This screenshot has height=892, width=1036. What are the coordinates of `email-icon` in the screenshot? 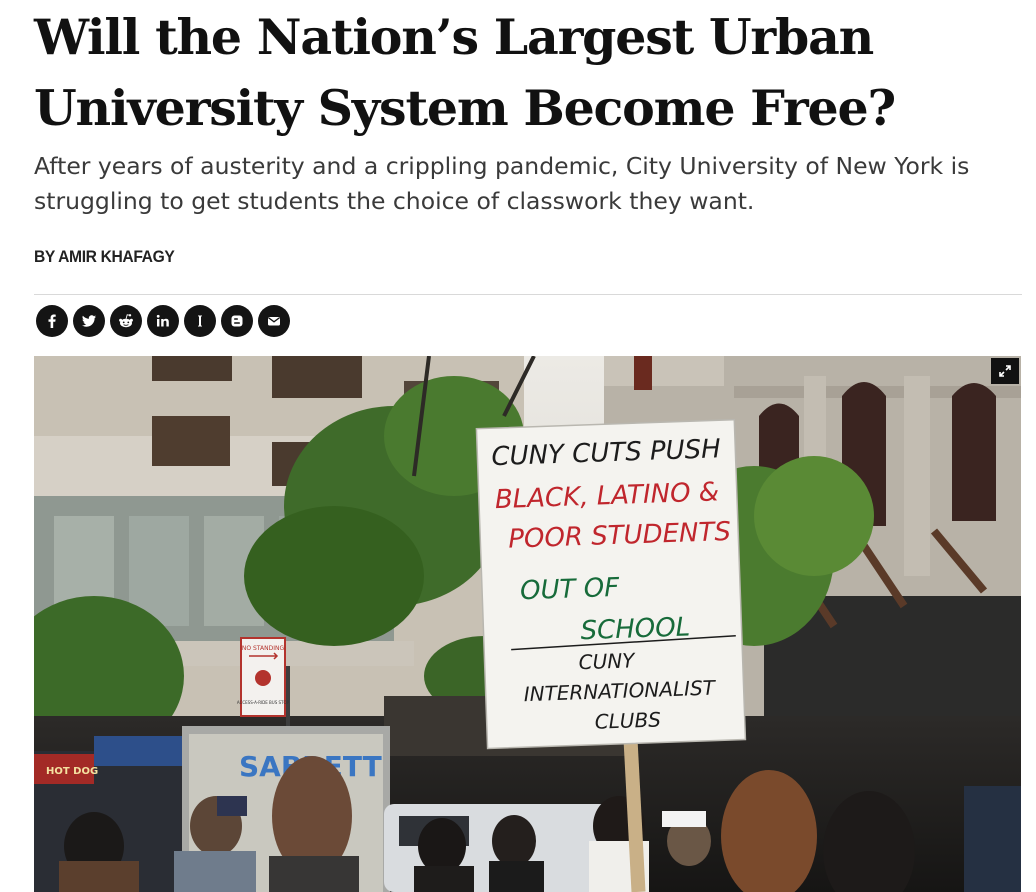 It's located at (274, 321).